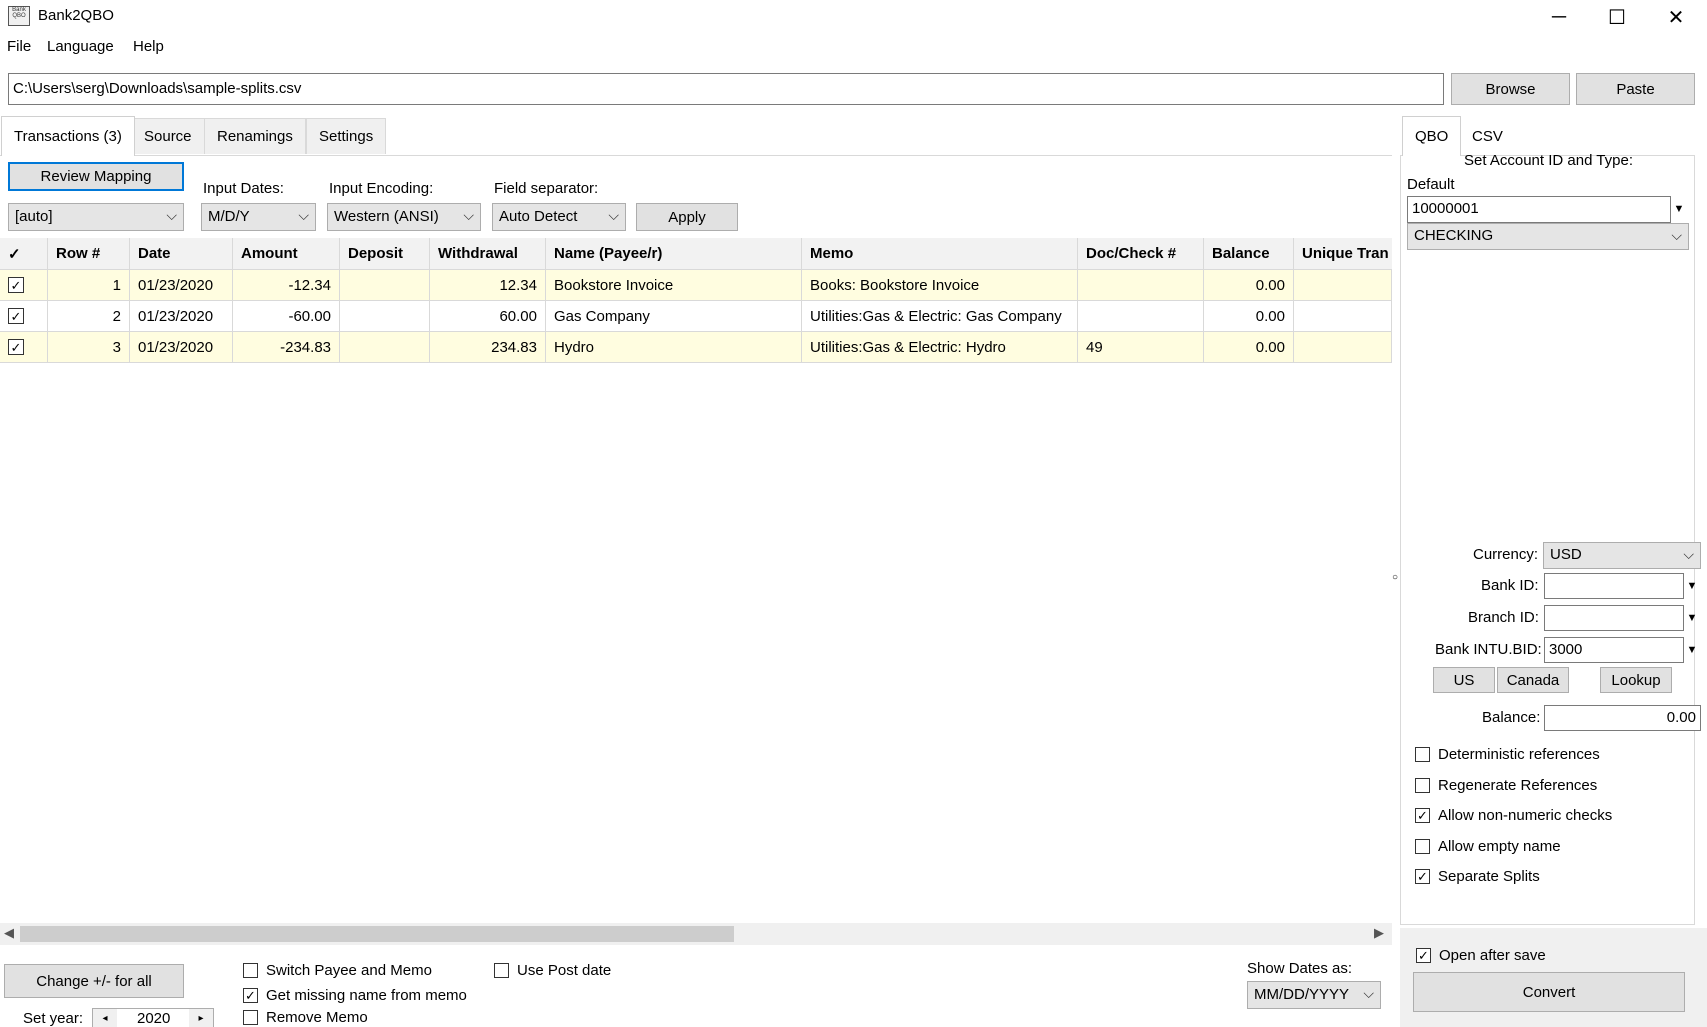  I want to click on year-value: 2020, so click(153, 1018).